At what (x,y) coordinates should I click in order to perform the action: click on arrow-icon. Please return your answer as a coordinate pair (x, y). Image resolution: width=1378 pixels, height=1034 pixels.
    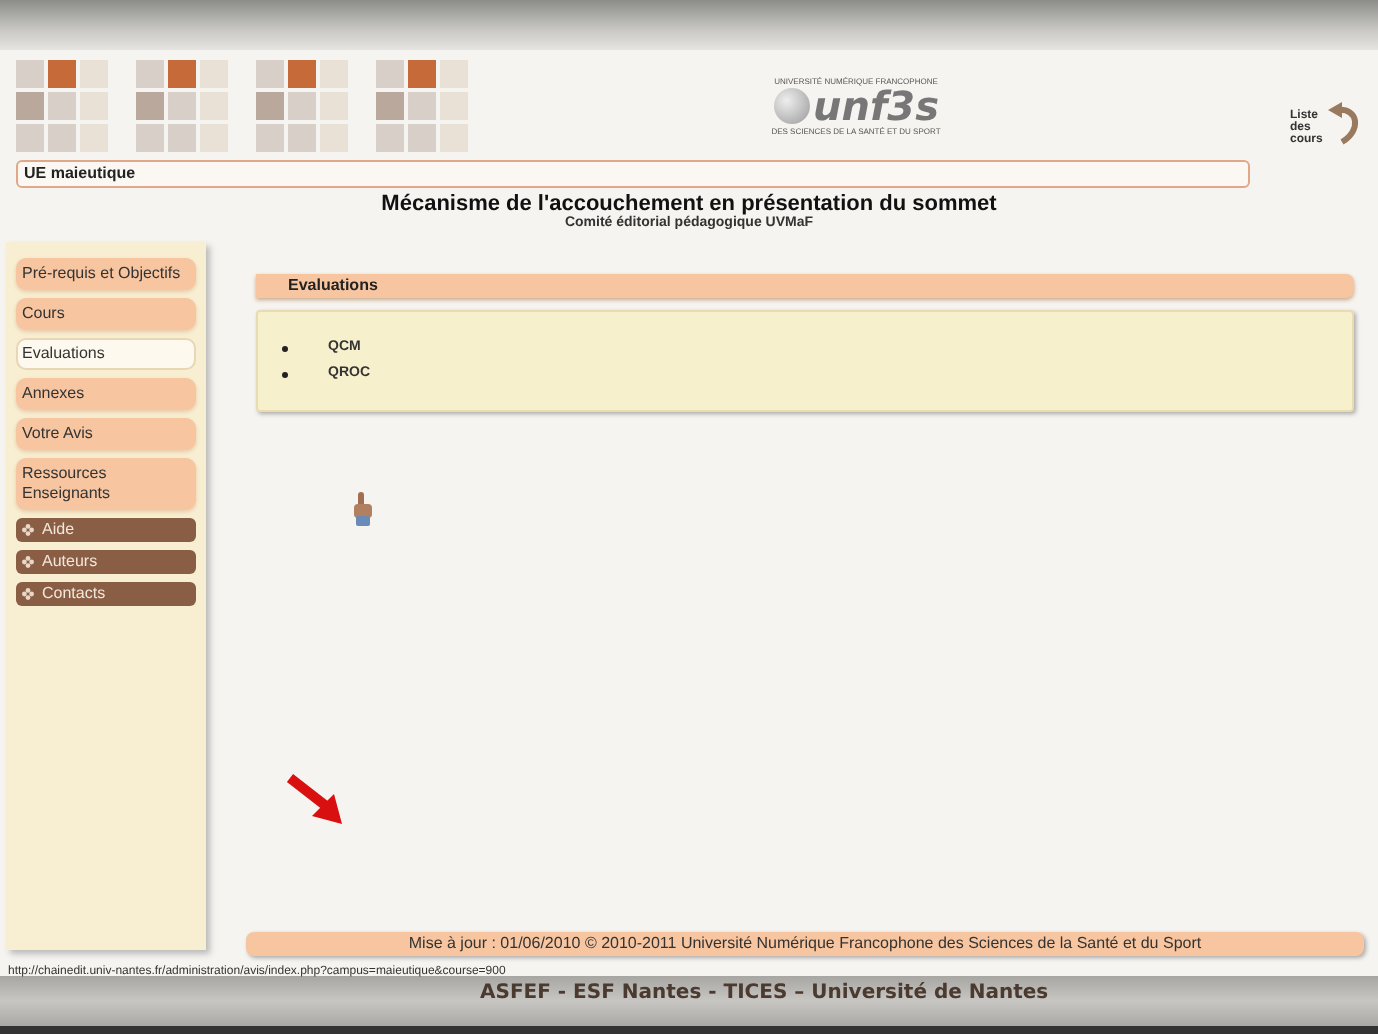
    Looking at the image, I should click on (316, 800).